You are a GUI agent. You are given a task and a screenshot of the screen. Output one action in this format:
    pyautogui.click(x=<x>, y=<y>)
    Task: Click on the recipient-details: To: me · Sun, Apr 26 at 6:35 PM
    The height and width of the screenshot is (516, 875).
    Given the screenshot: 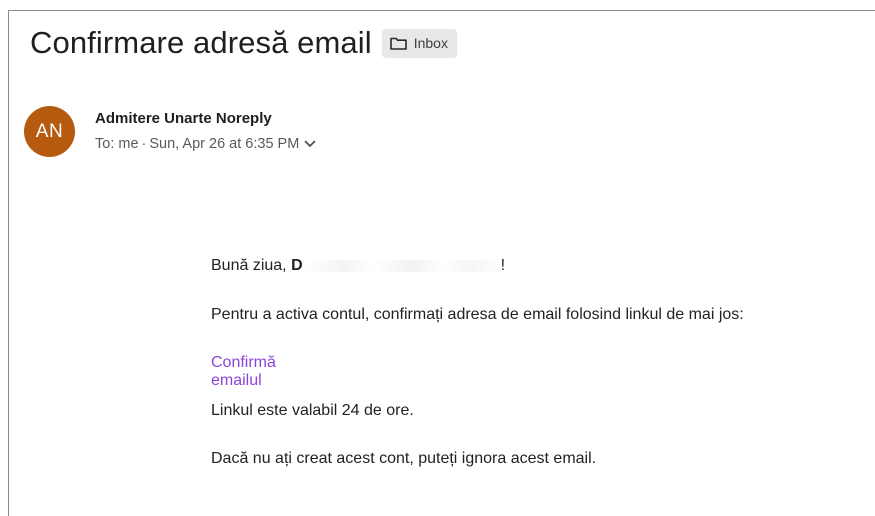 What is the action you would take?
    pyautogui.click(x=205, y=144)
    